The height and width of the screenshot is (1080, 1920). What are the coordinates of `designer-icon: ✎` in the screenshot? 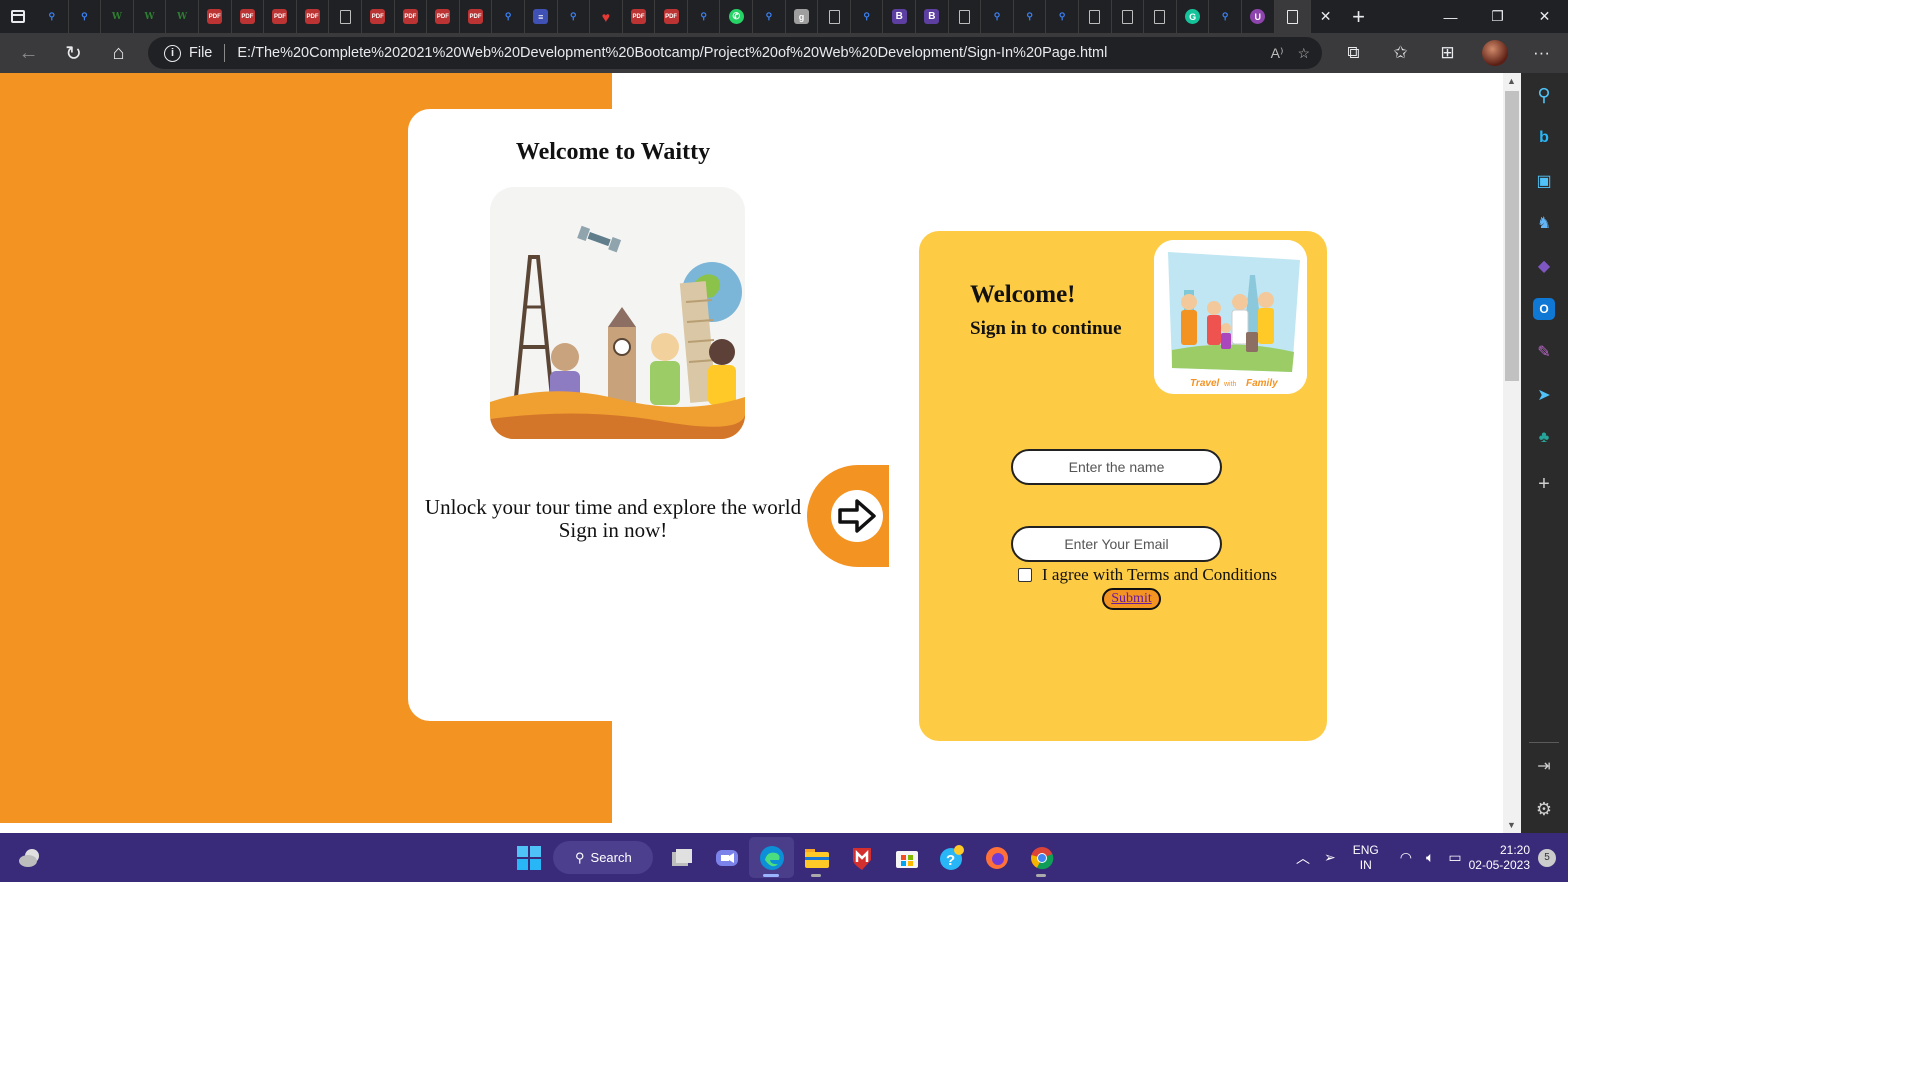 It's located at (1544, 352).